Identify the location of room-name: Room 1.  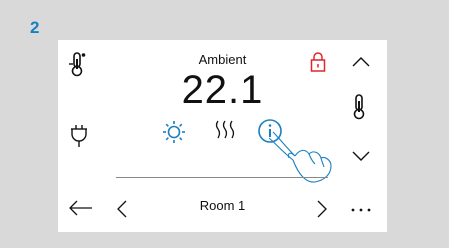
(222, 205).